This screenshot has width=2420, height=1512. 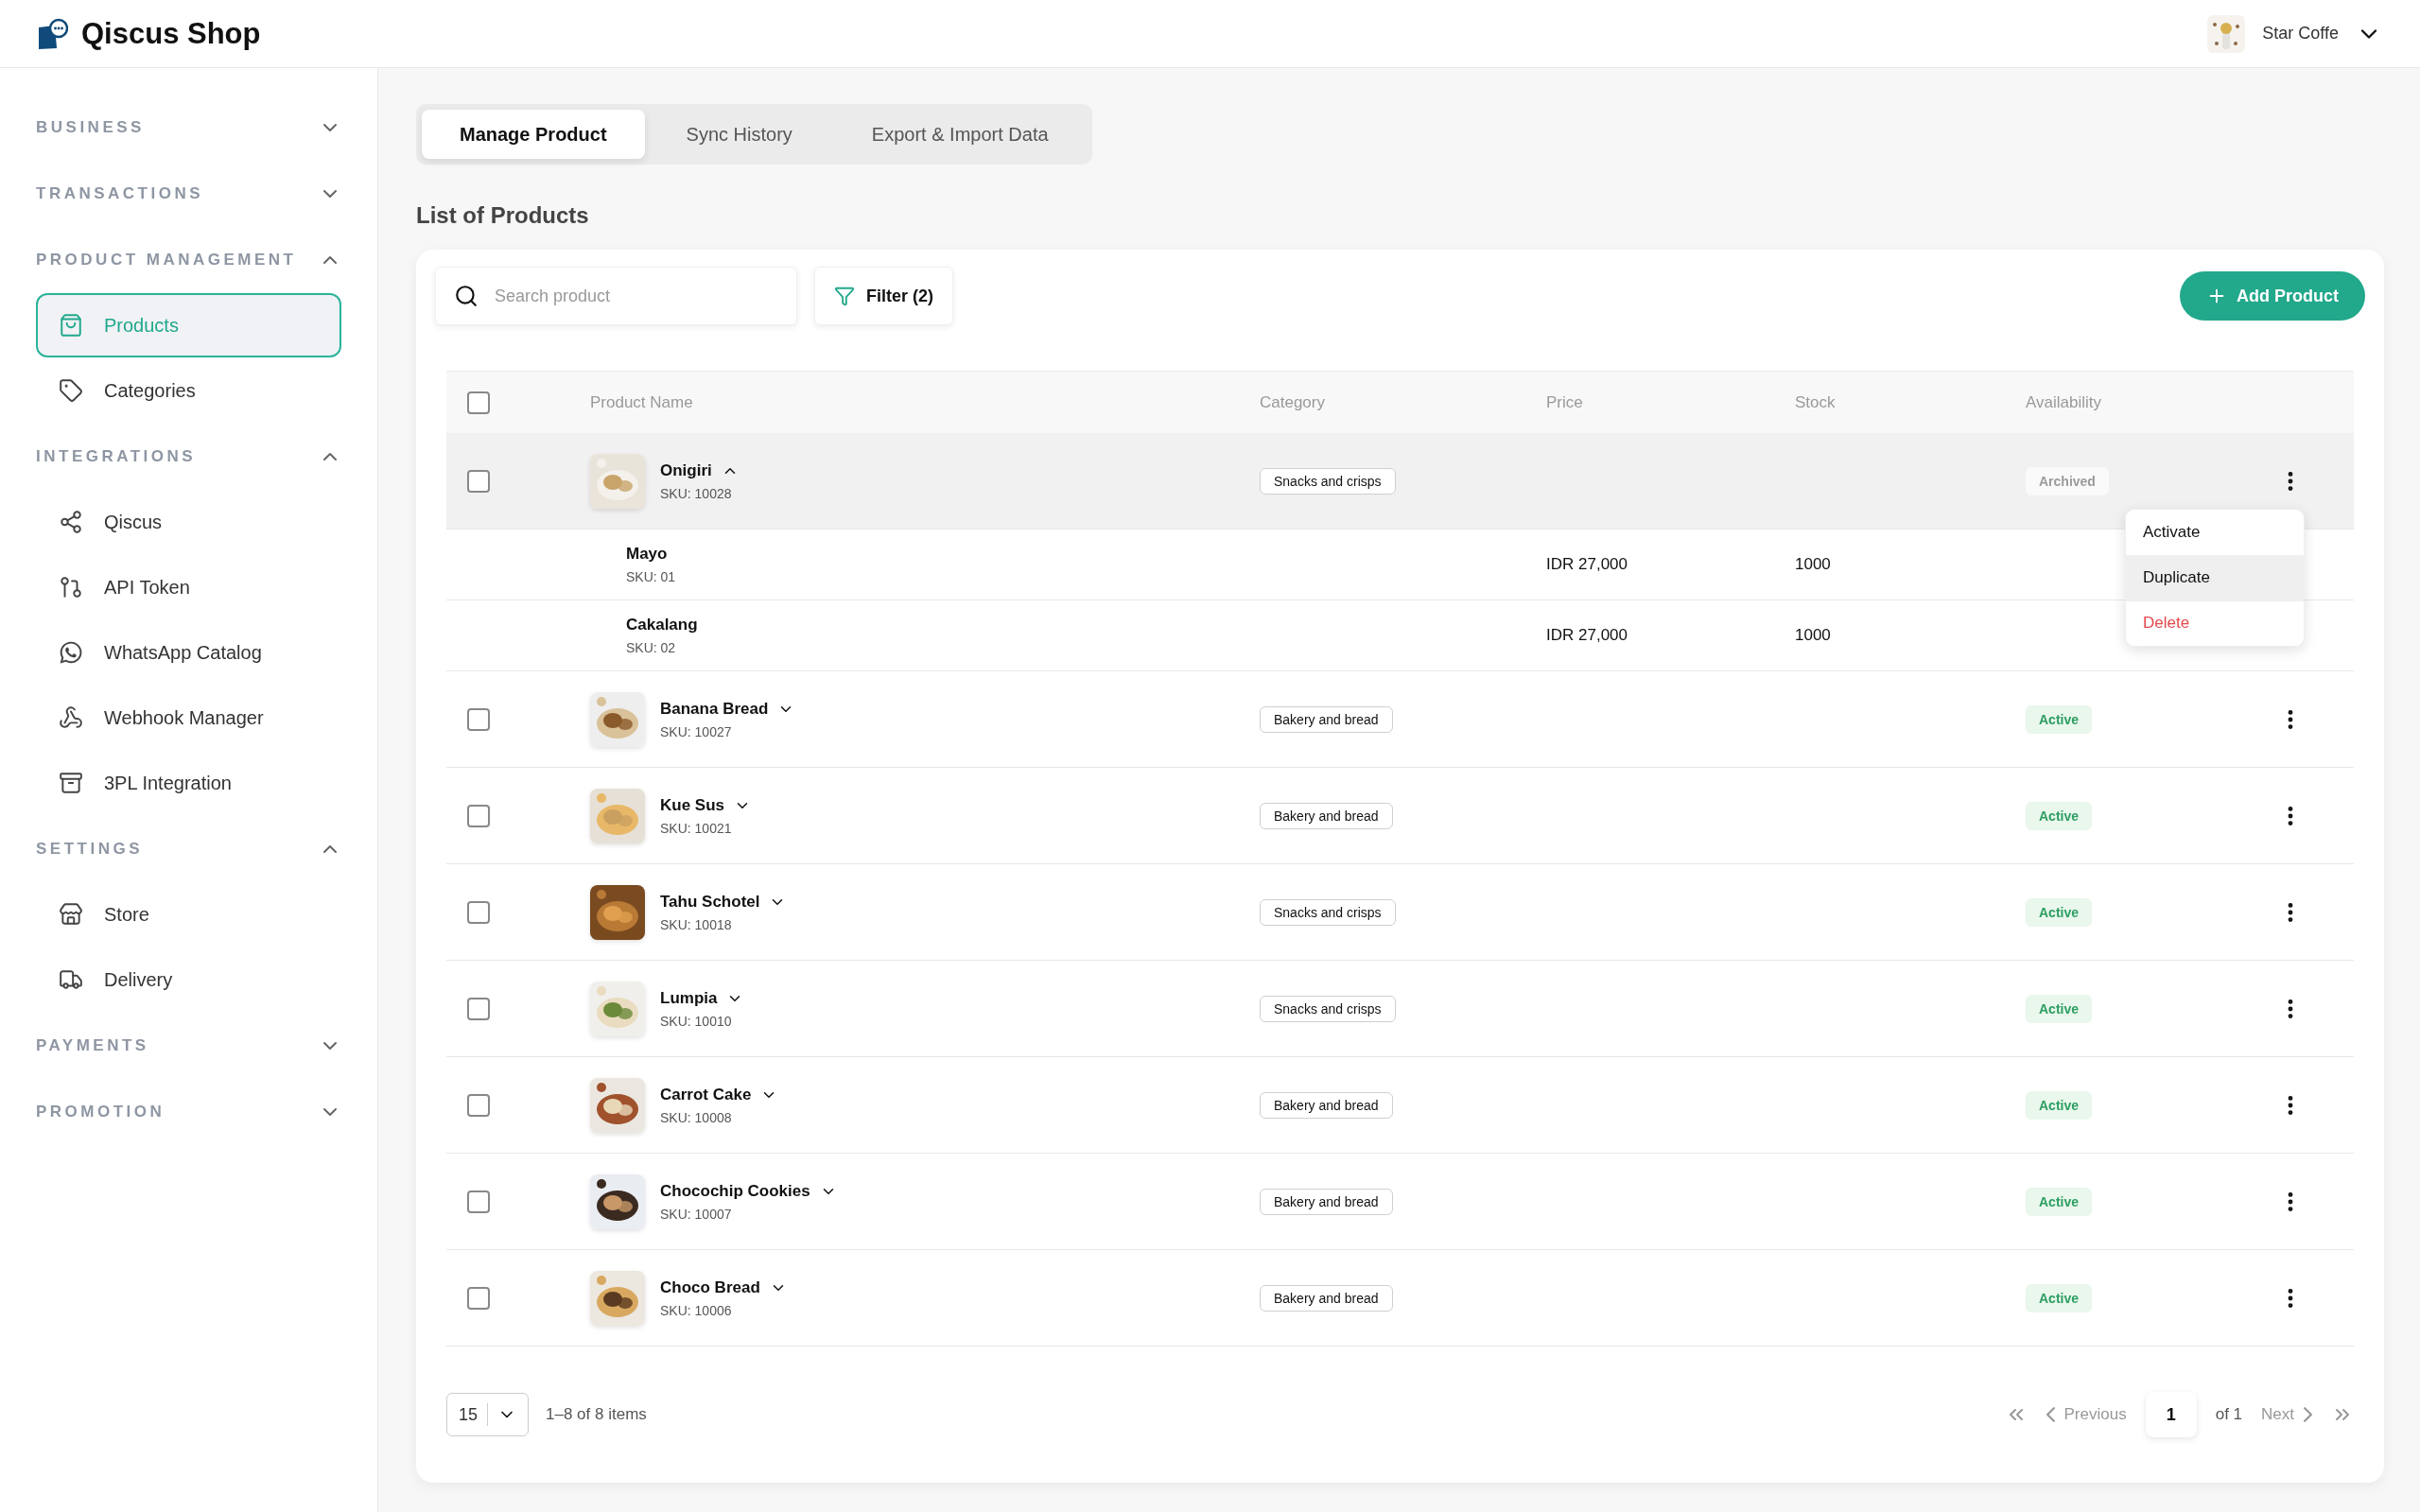 I want to click on page-total: of 1, so click(x=2229, y=1414).